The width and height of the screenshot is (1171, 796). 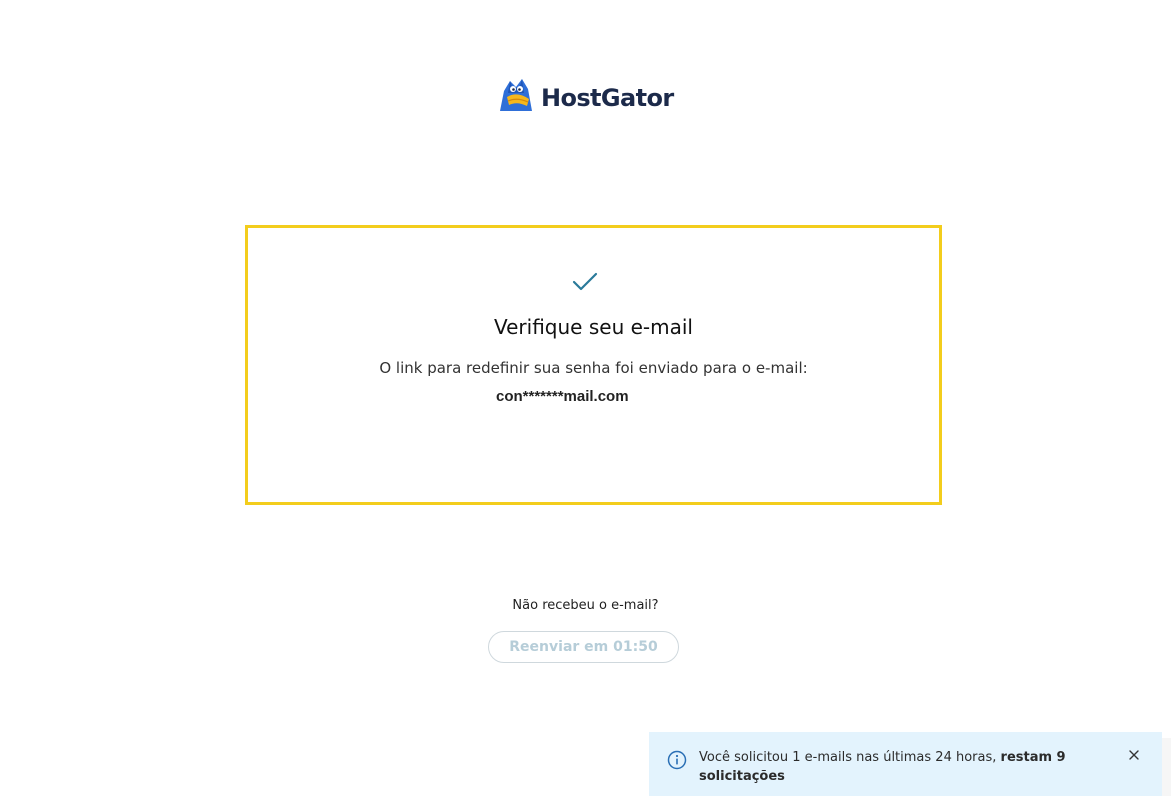 I want to click on page-edge-fragment, so click(x=1166, y=767).